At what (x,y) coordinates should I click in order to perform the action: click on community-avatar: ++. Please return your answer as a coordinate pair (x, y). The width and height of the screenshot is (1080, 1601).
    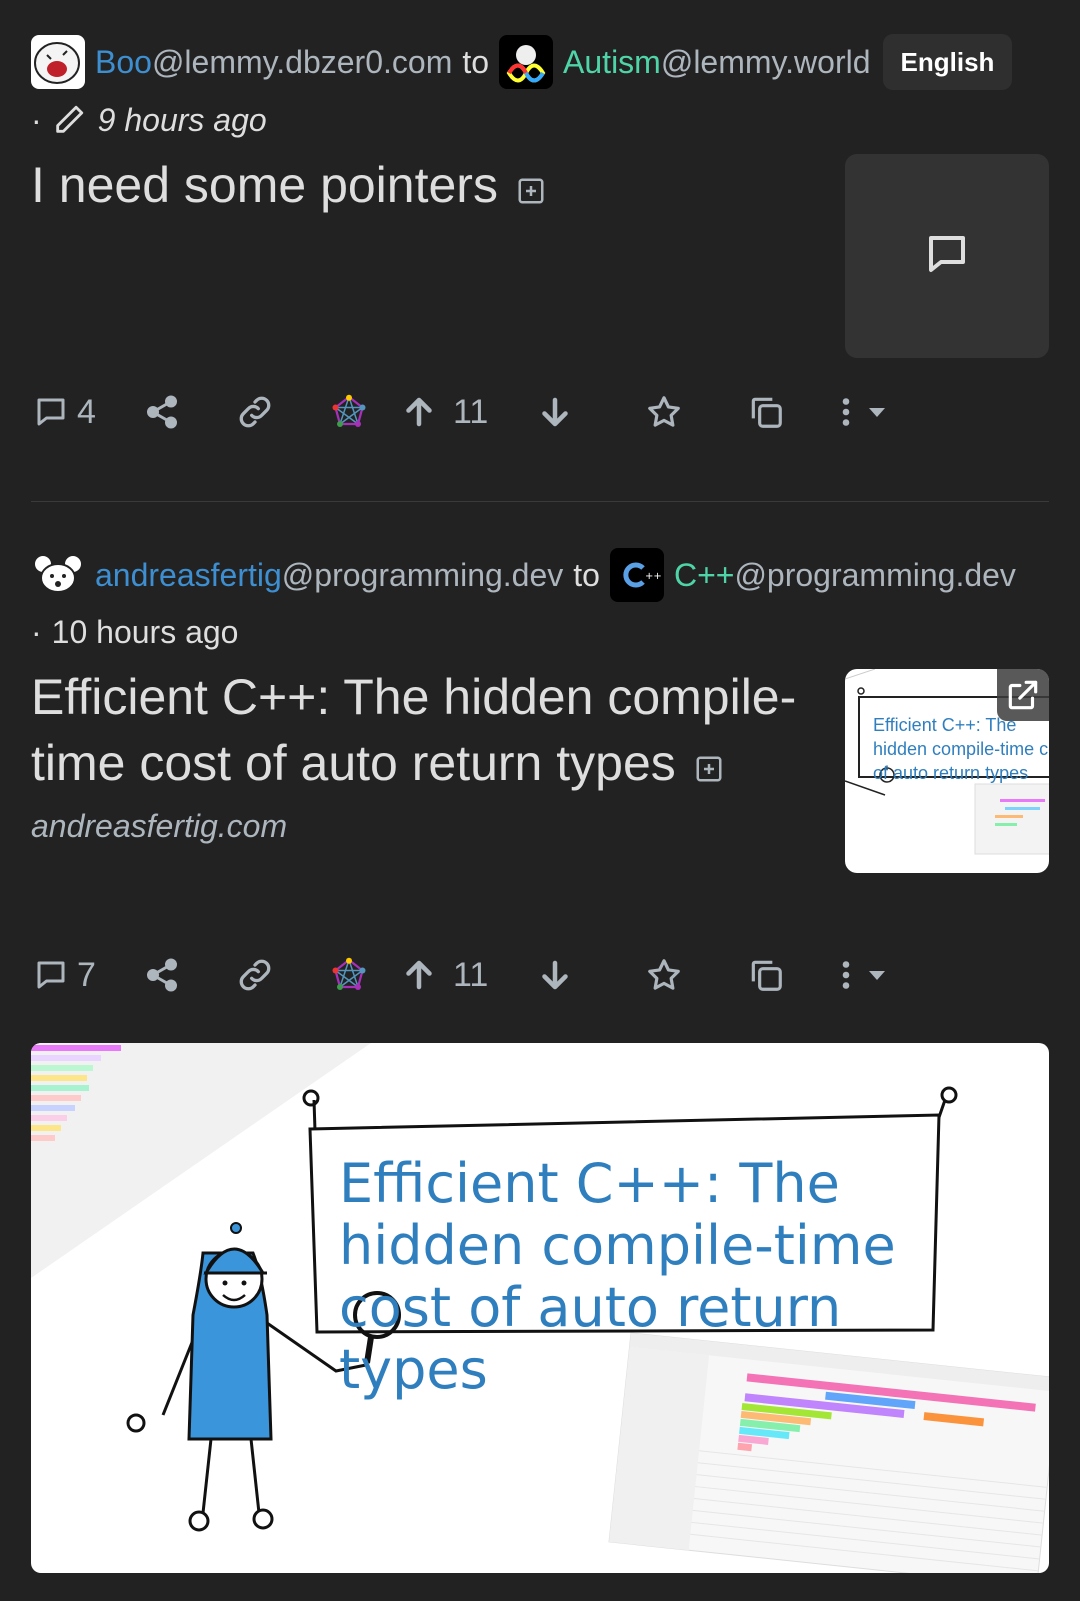
    Looking at the image, I should click on (636, 575).